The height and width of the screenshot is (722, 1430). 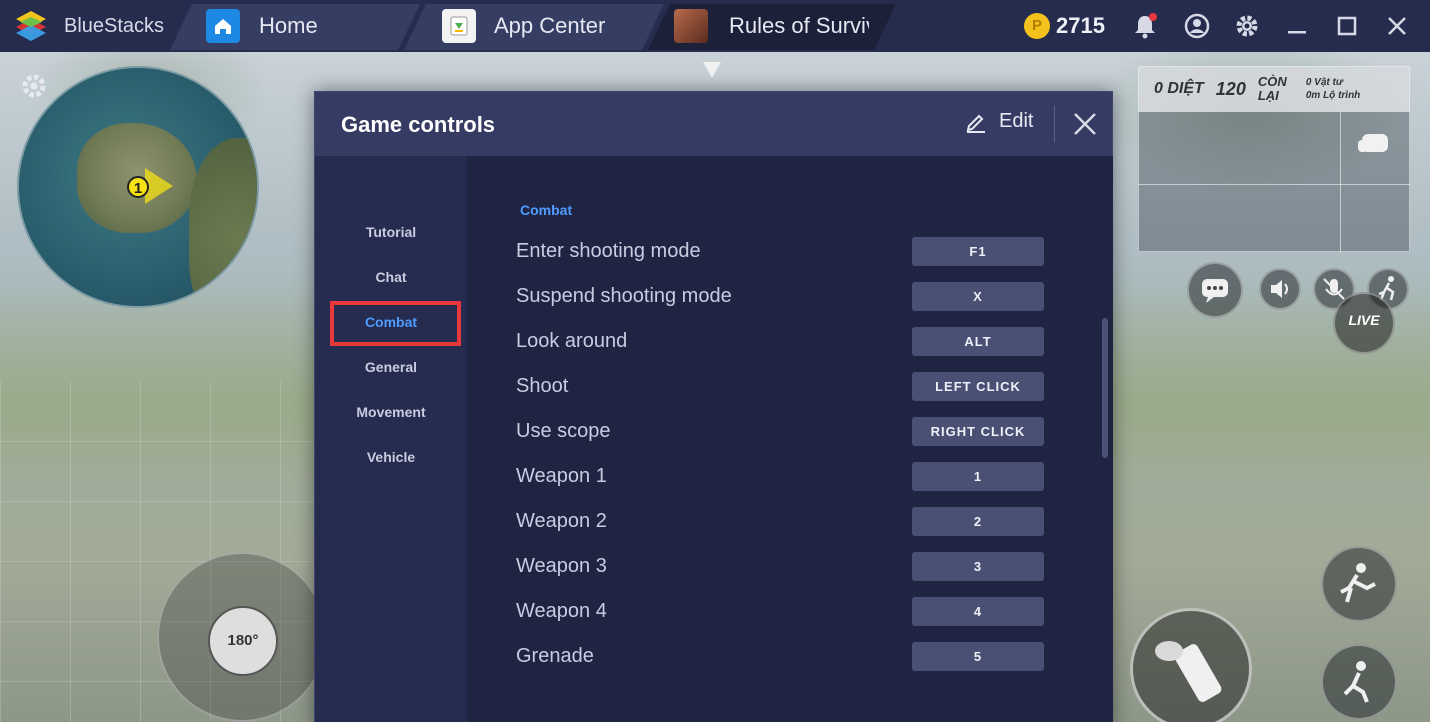 I want to click on alive-label: CÒN LẠI, so click(x=1272, y=88).